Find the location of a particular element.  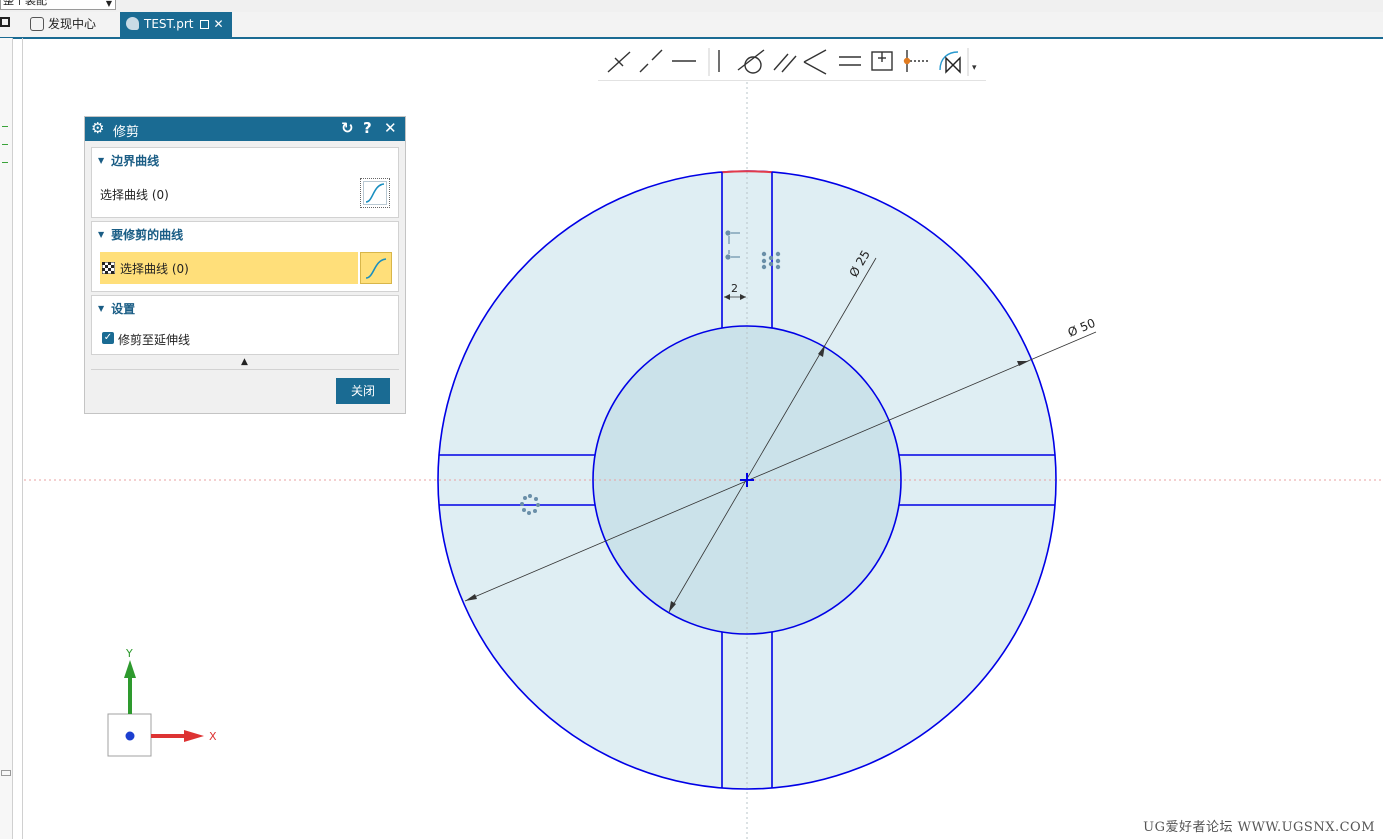

trim-to-extension-label: 修剪至延伸线 is located at coordinates (154, 340).